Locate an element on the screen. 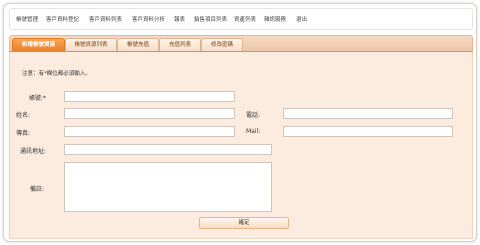  nav-item-assets: 資產列表 is located at coordinates (245, 19).